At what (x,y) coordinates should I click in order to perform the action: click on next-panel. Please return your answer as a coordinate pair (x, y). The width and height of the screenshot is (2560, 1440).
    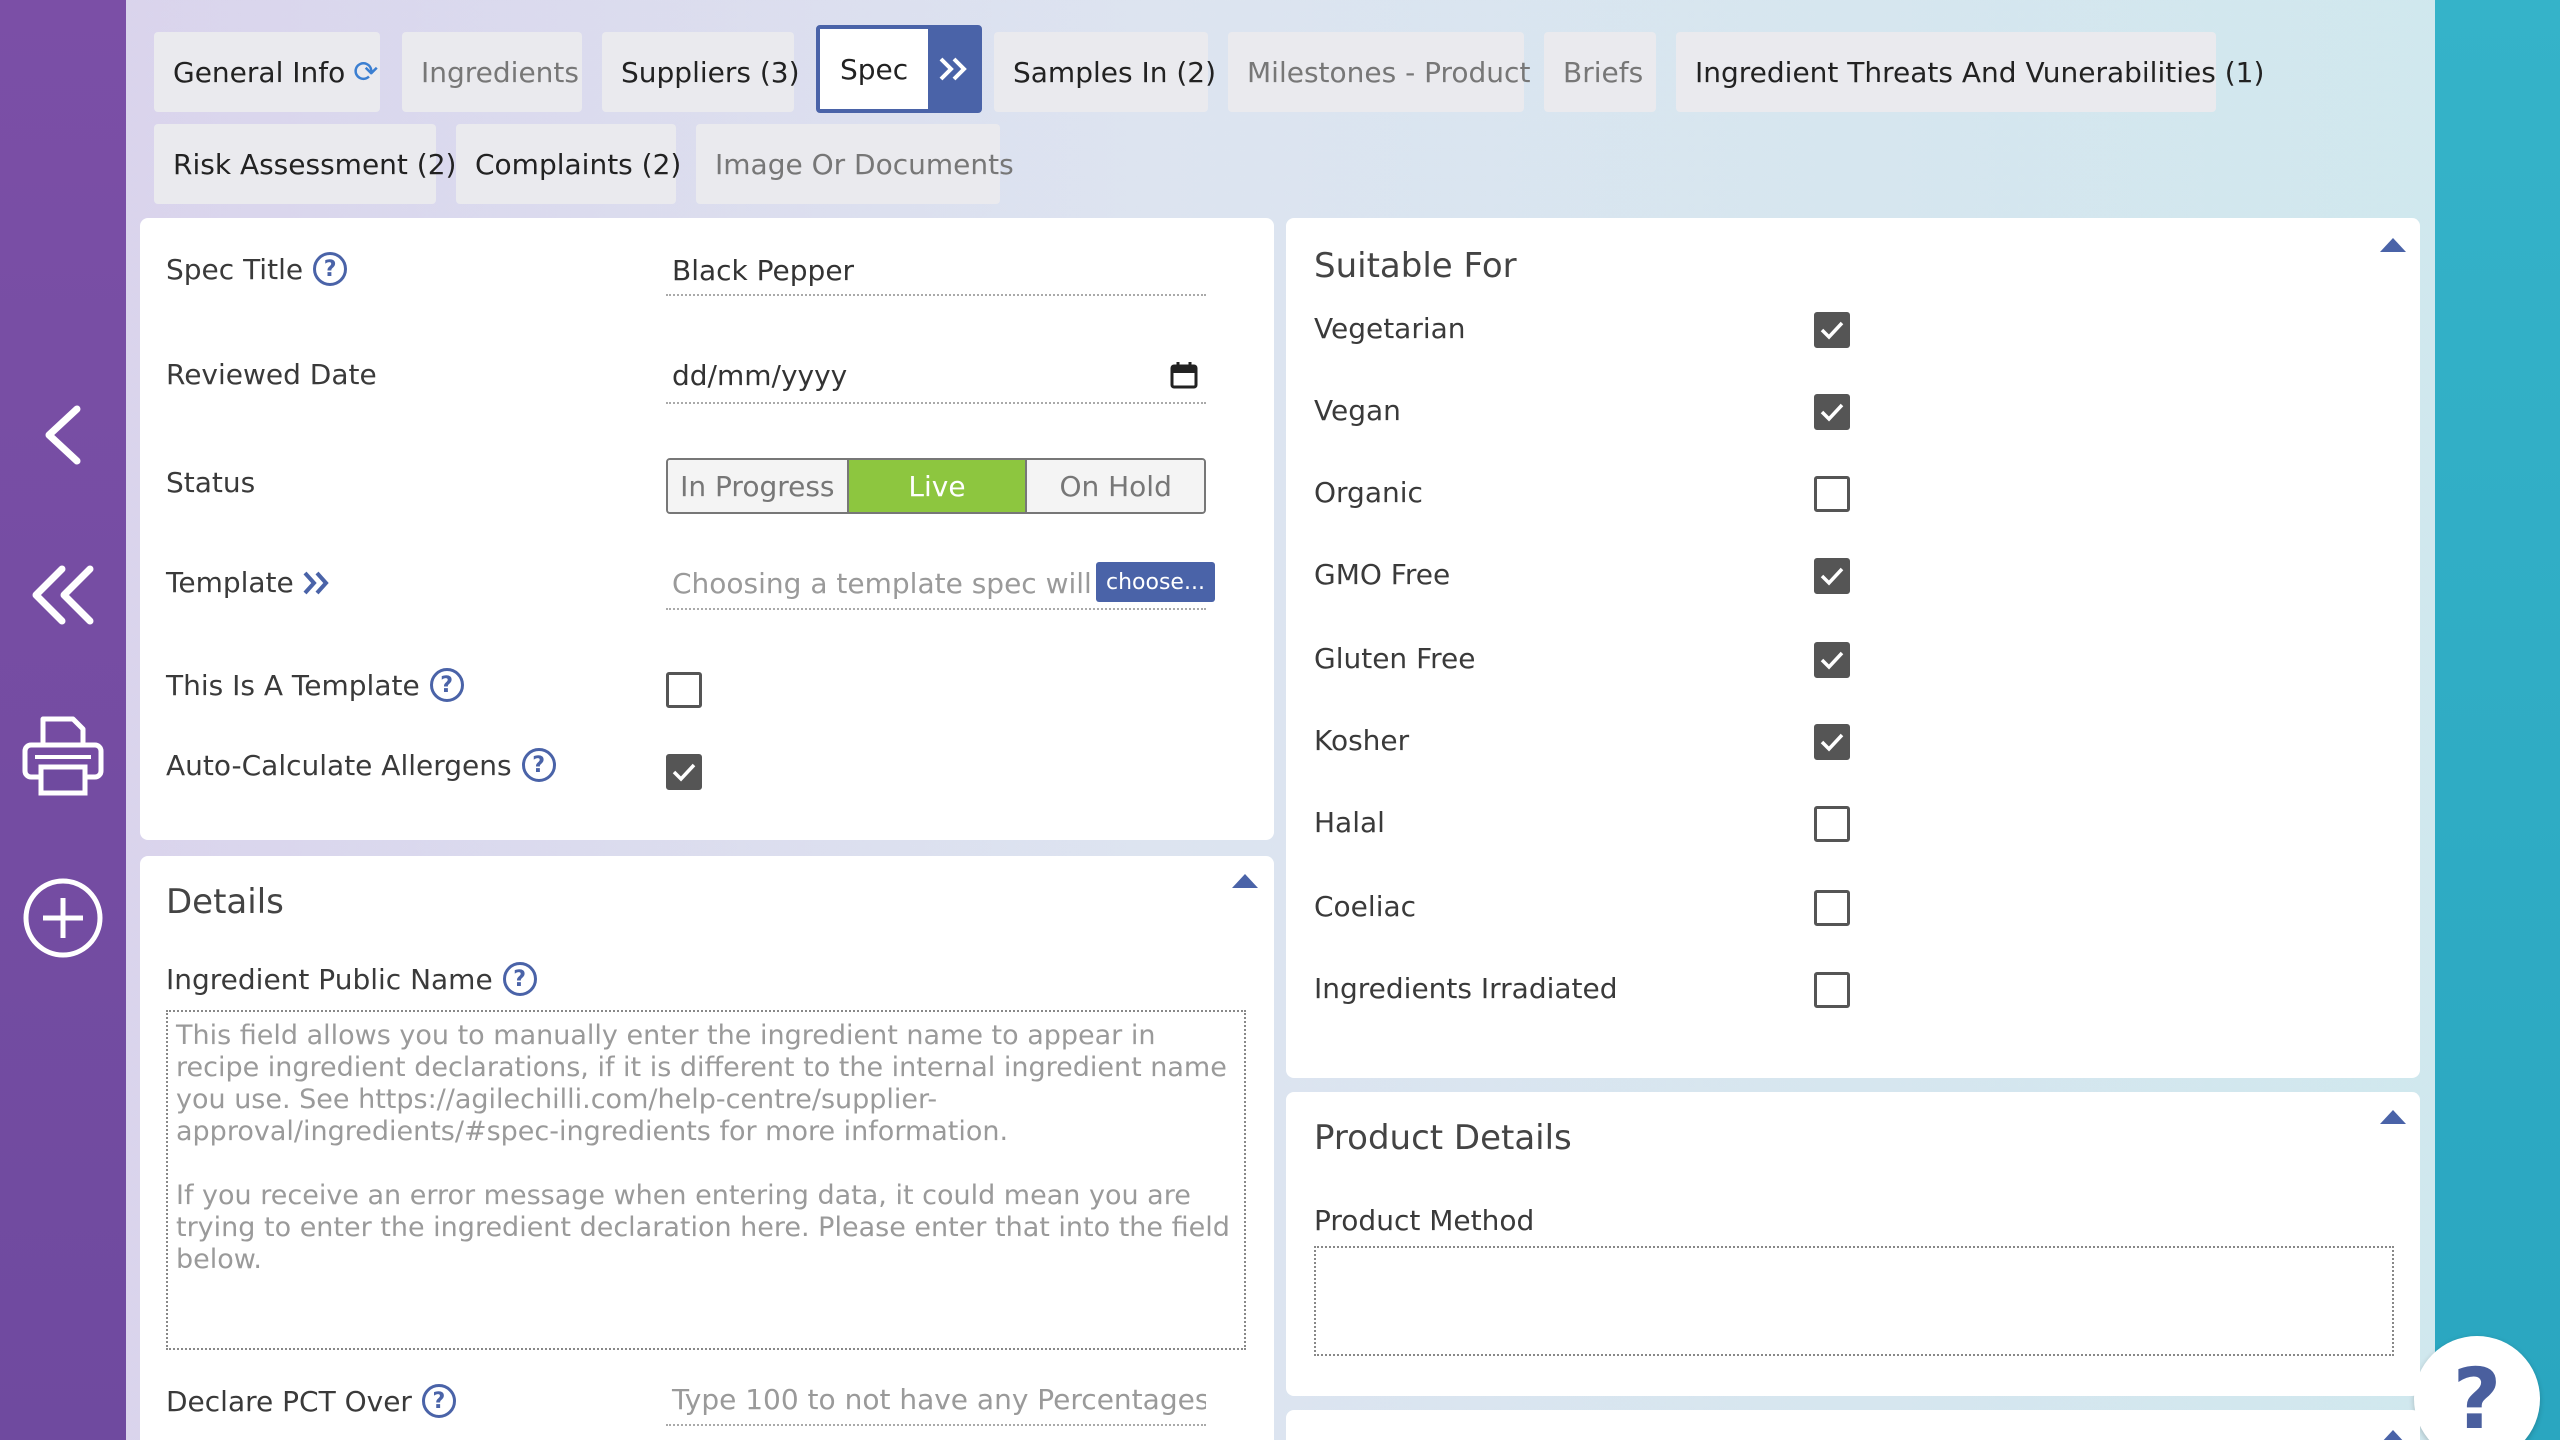
    Looking at the image, I should click on (1853, 1425).